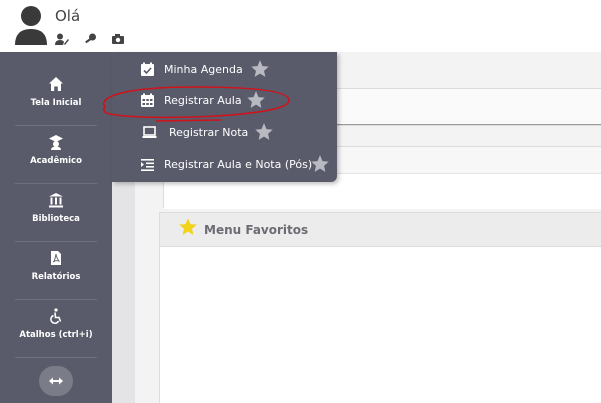 Image resolution: width=601 pixels, height=403 pixels. Describe the element at coordinates (147, 164) in the screenshot. I see `list-indent-icon` at that location.